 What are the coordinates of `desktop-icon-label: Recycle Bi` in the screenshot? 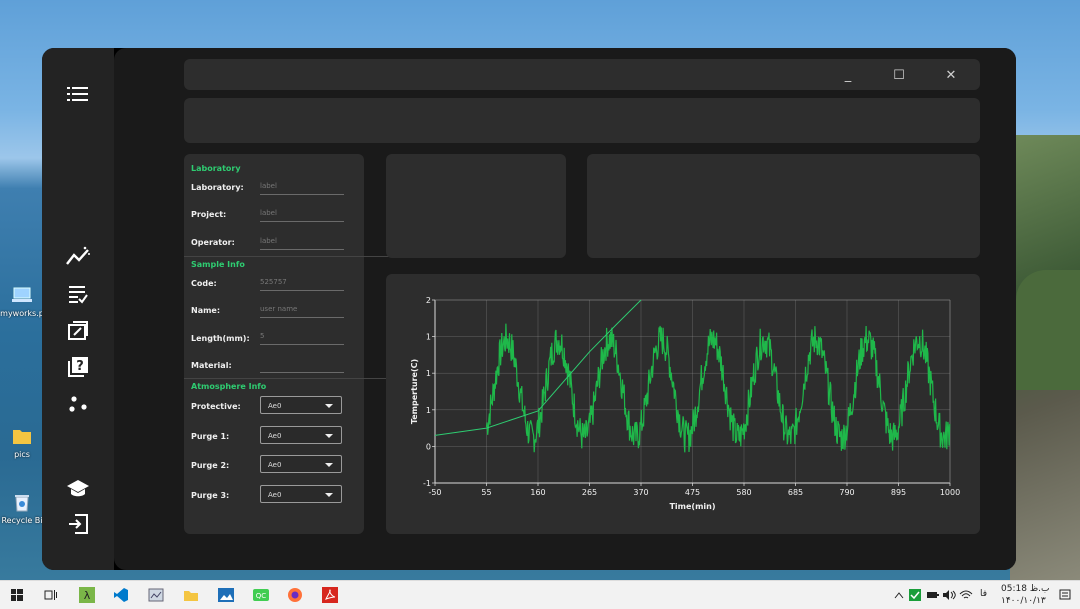 It's located at (22, 520).